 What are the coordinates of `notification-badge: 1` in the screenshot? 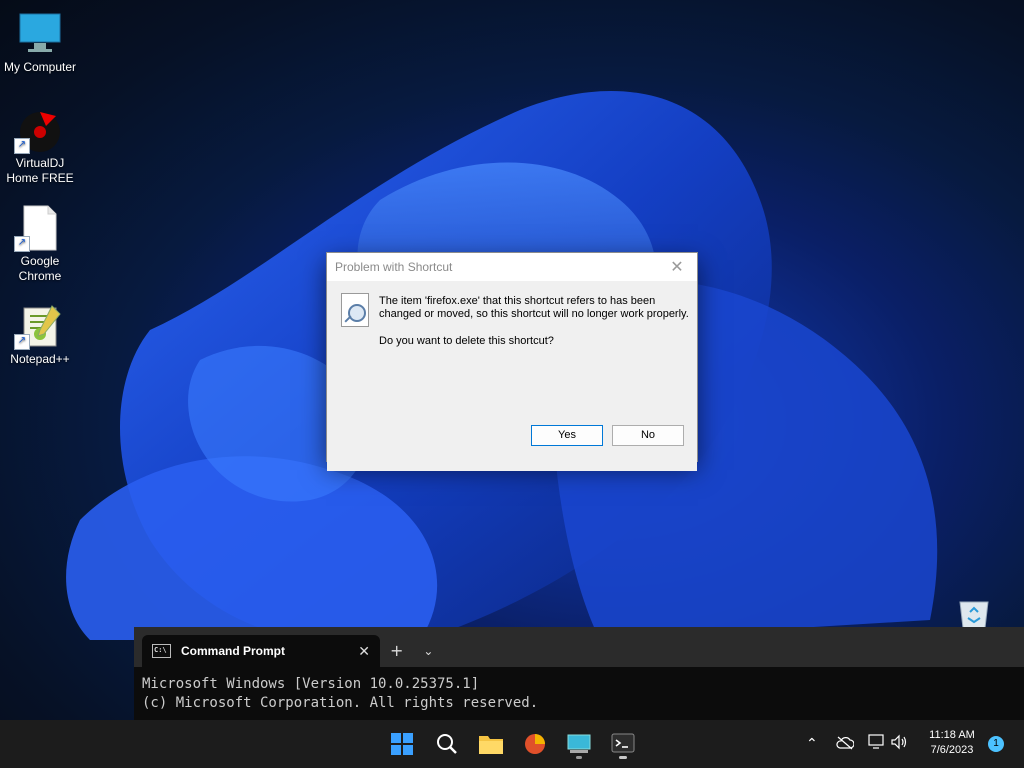 It's located at (996, 744).